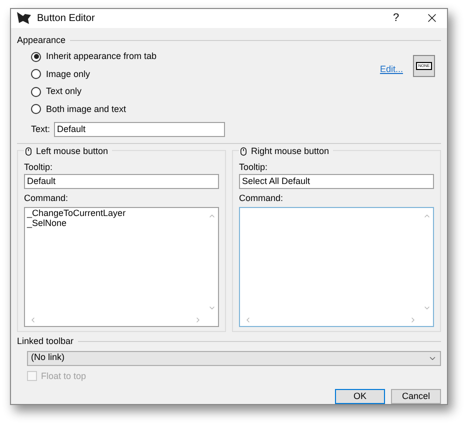 This screenshot has width=474, height=430. Describe the element at coordinates (45, 341) in the screenshot. I see `section-label: Linked toolbar` at that location.